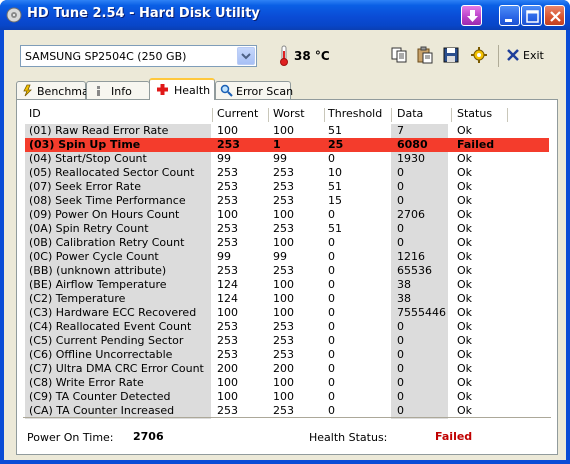 This screenshot has width=570, height=464. What do you see at coordinates (112, 172) in the screenshot?
I see `cell-id: (05) Reallocated Sector Count` at bounding box center [112, 172].